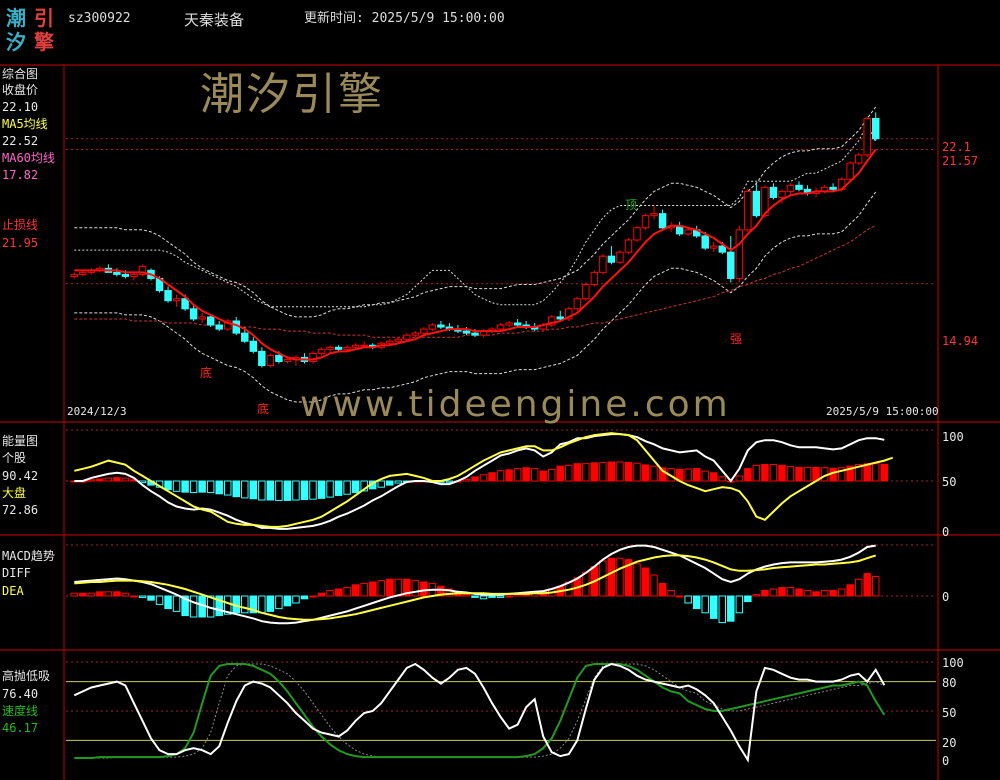 This screenshot has width=1000, height=780. Describe the element at coordinates (20, 476) in the screenshot. I see `energy-stock-value: 90.42` at that location.